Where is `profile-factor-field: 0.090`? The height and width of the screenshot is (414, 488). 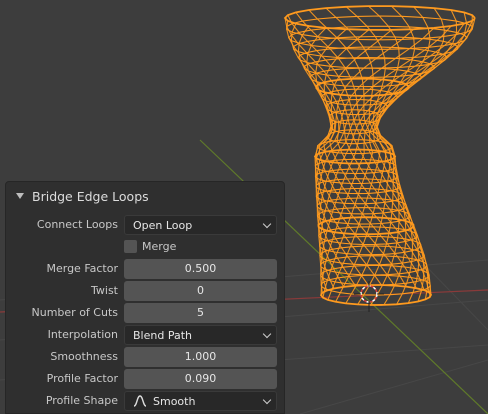
profile-factor-field: 0.090 is located at coordinates (200, 379).